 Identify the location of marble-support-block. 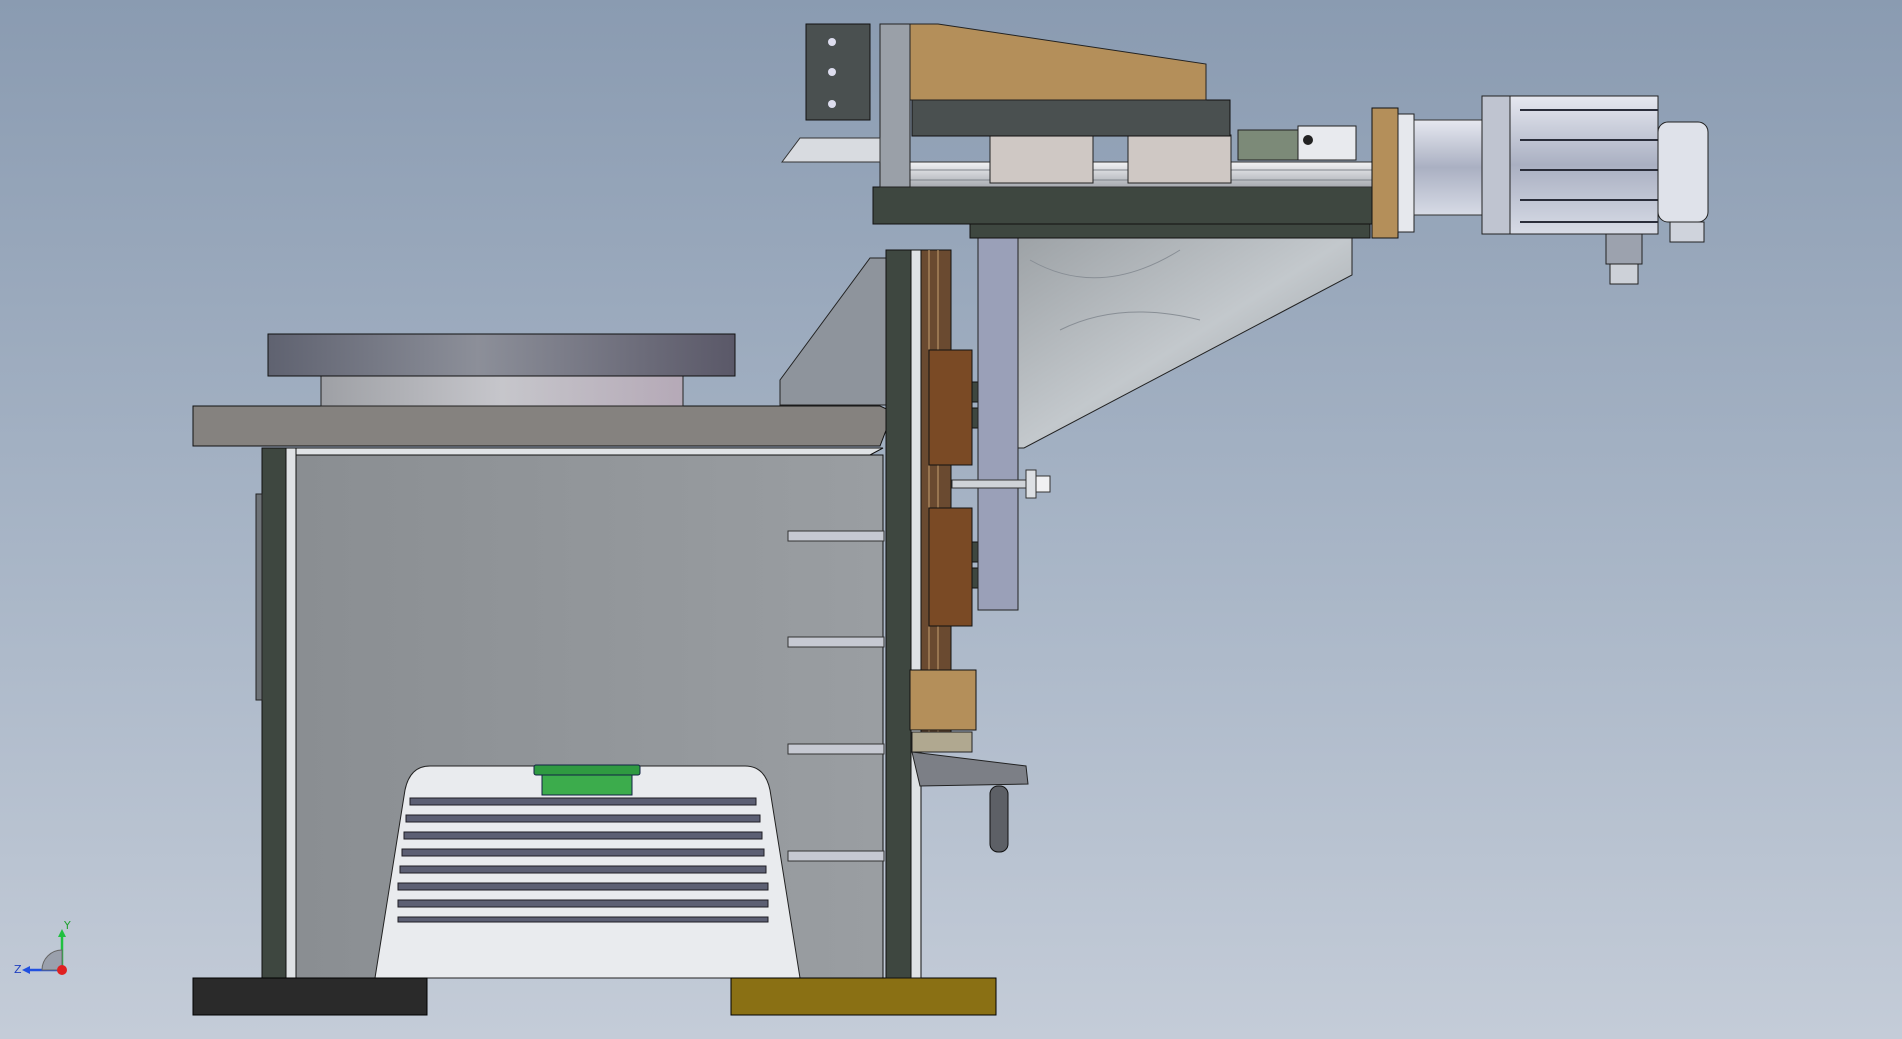
(1185, 342).